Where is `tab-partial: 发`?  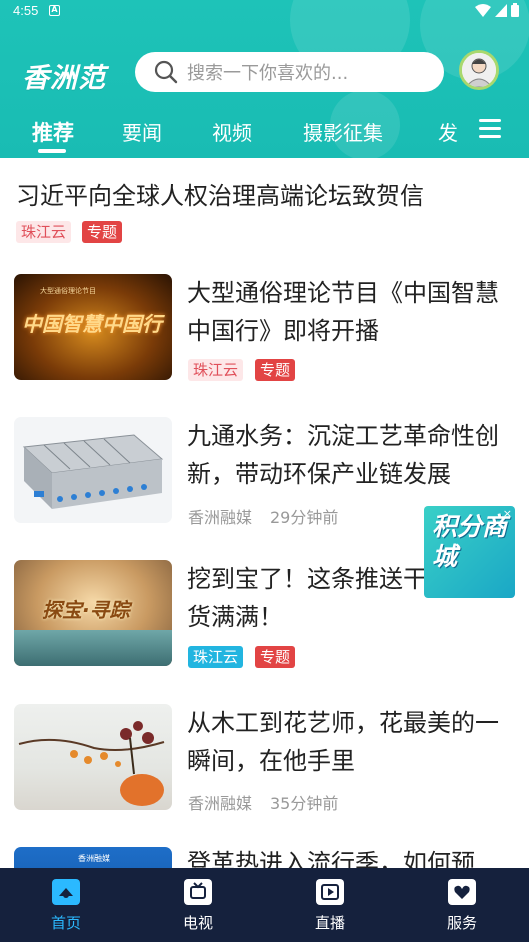 tab-partial: 发 is located at coordinates (450, 131).